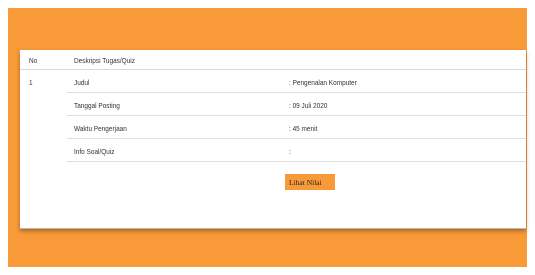  What do you see at coordinates (100, 128) in the screenshot?
I see `duration-label: Waktu Pengerjaan` at bounding box center [100, 128].